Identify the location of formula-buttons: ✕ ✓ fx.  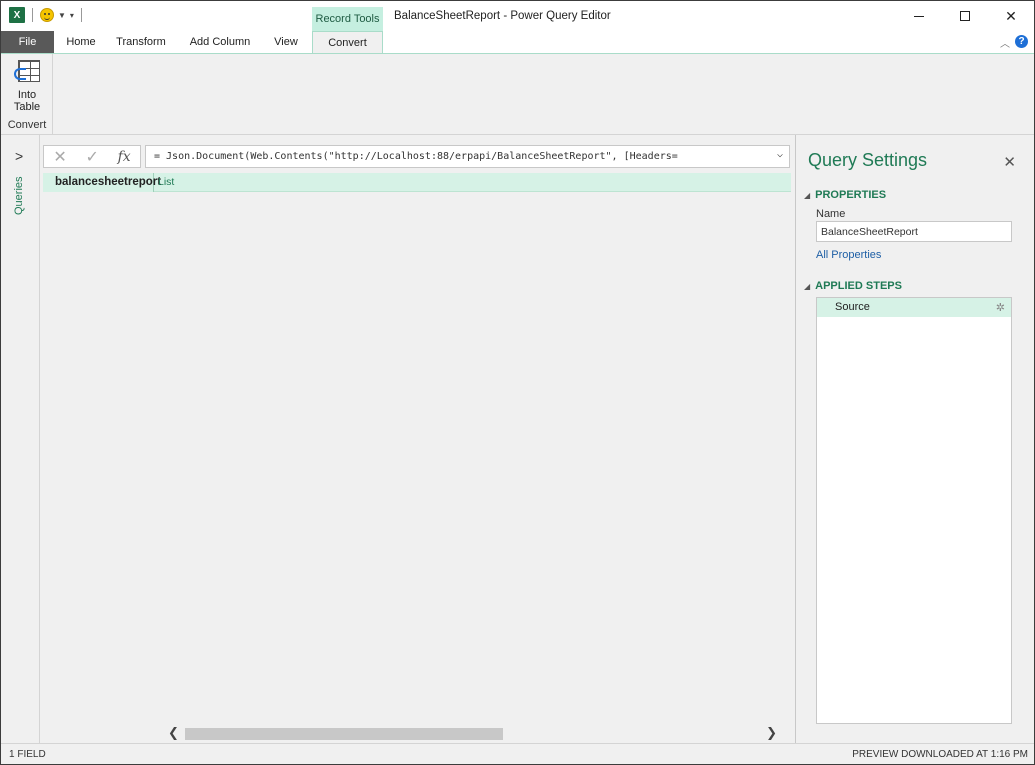
(92, 156).